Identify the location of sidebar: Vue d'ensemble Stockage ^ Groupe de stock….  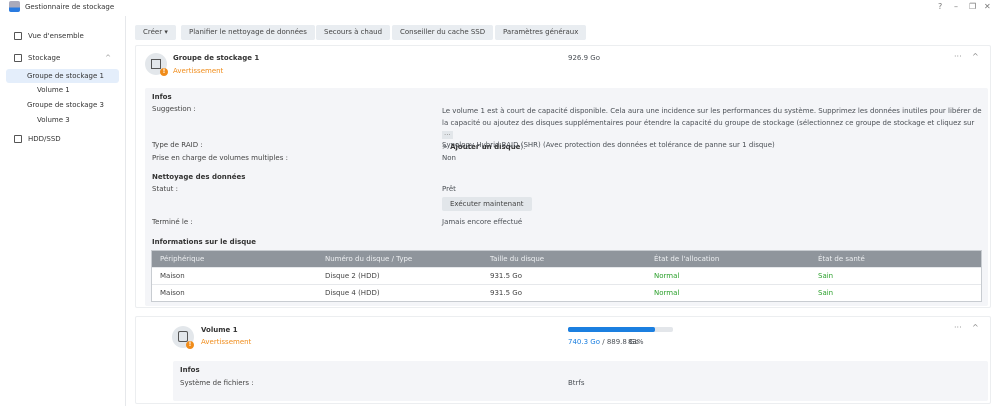
(63, 211).